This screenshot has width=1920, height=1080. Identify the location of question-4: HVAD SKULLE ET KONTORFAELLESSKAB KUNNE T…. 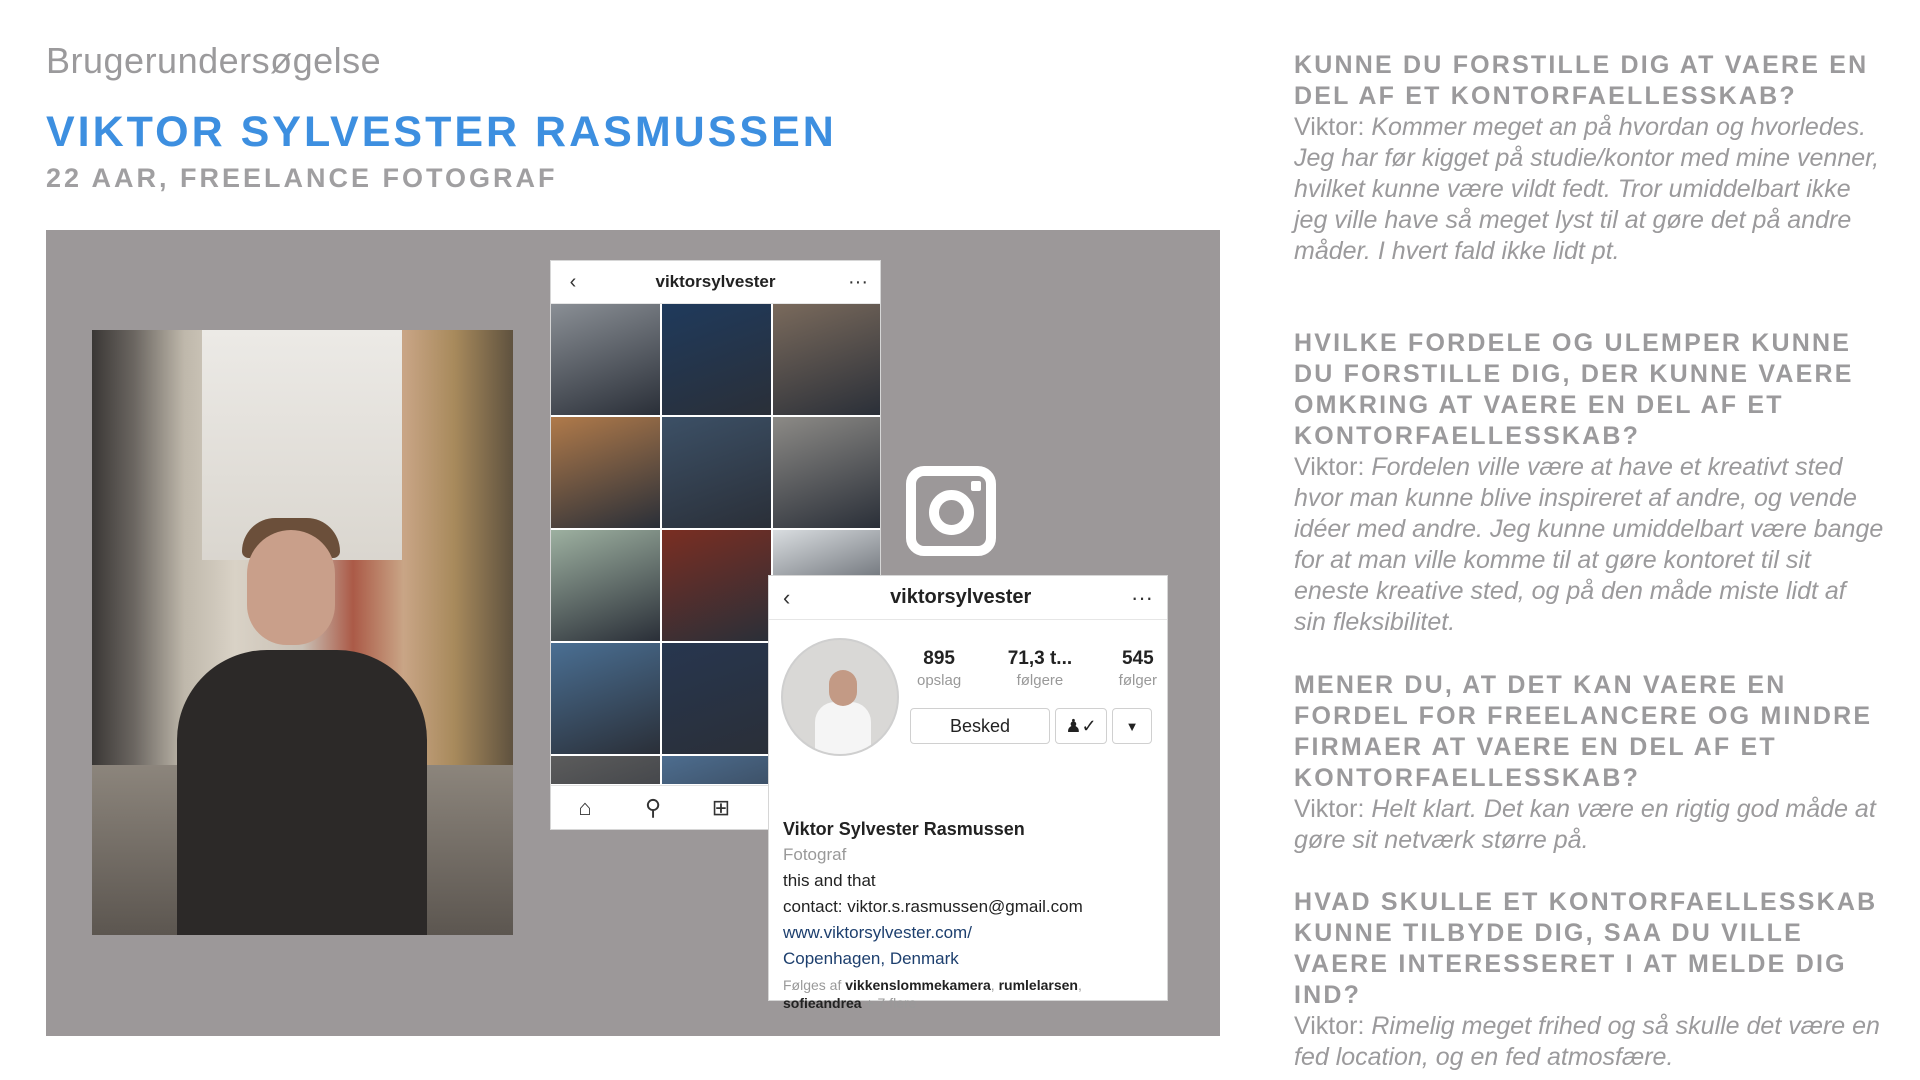
(1586, 948).